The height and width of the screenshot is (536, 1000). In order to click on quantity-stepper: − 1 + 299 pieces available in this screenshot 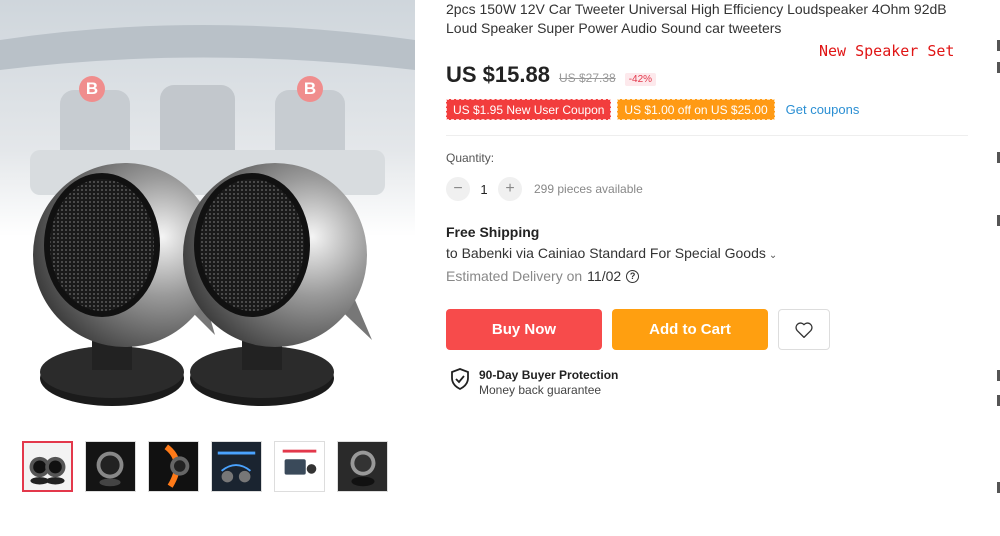, I will do `click(544, 189)`.